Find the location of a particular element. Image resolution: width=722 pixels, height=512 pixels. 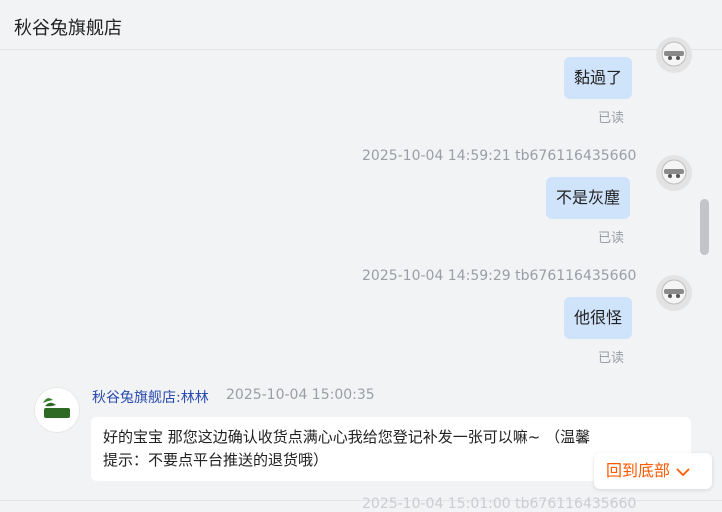

message-meta: 2025-10-04 14:59:21 tb676116435660 is located at coordinates (499, 156).